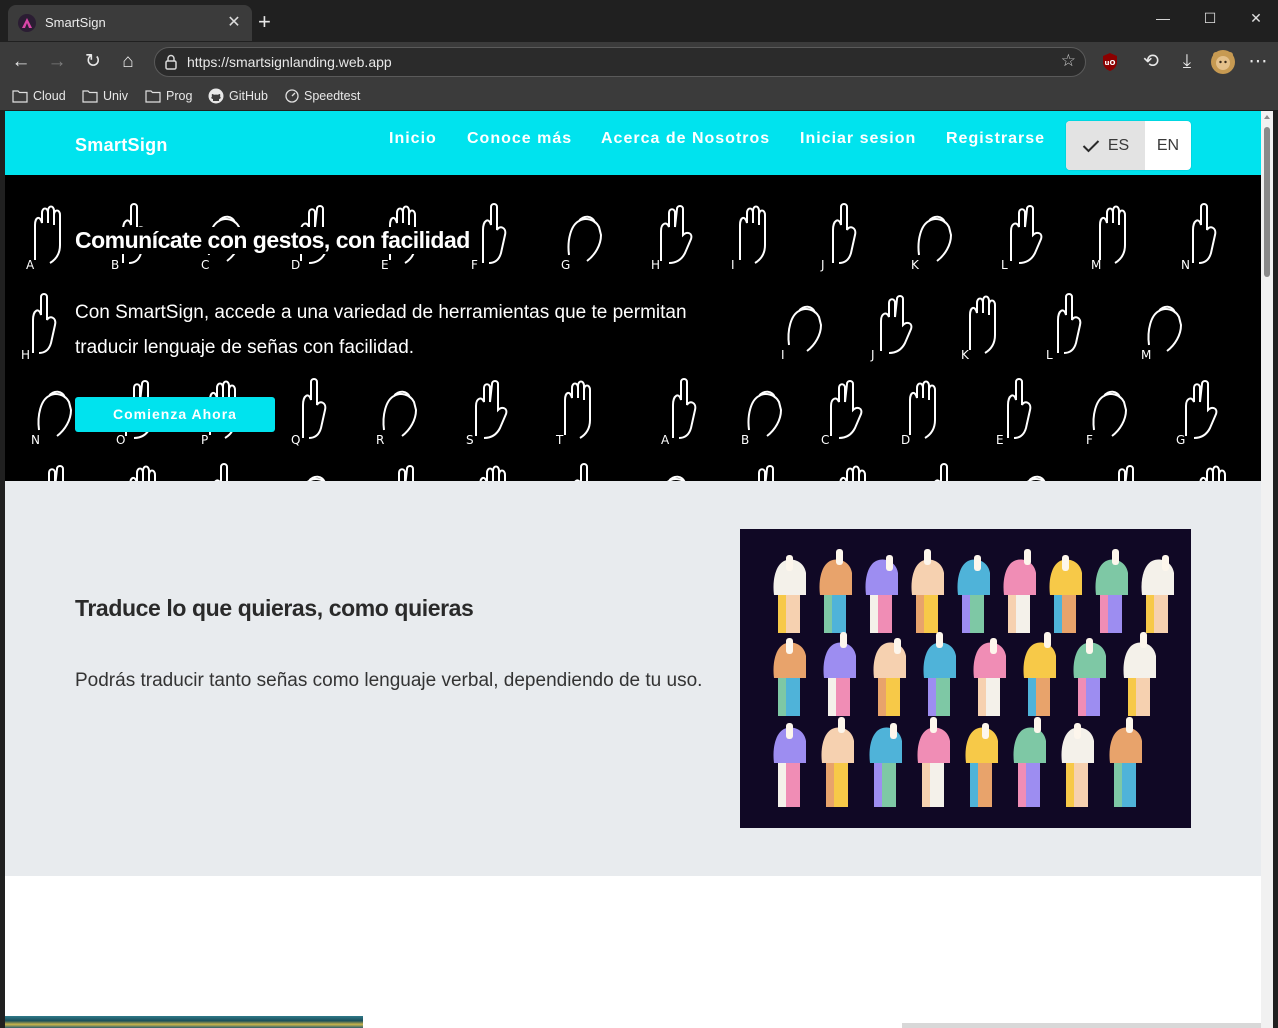  I want to click on lock-icon, so click(171, 64).